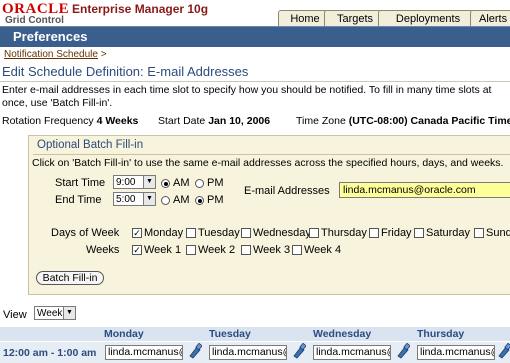  What do you see at coordinates (355, 18) in the screenshot?
I see `tab-targets: Targets` at bounding box center [355, 18].